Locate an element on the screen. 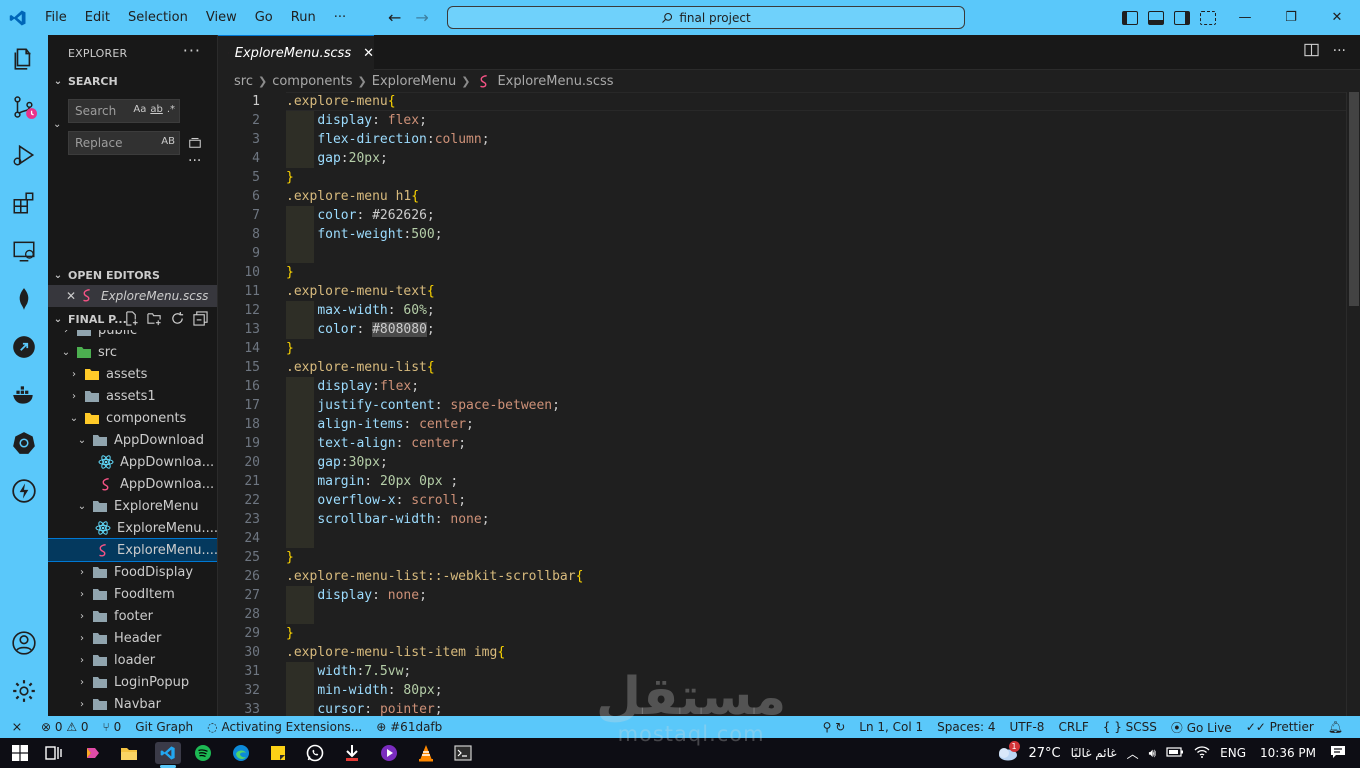  menu-item-edit: Edit is located at coordinates (97, 17).